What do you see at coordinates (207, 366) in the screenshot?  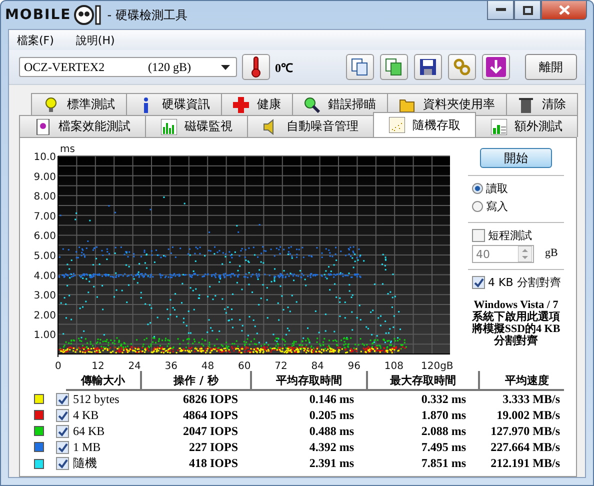 I see `x-axis-label: 48` at bounding box center [207, 366].